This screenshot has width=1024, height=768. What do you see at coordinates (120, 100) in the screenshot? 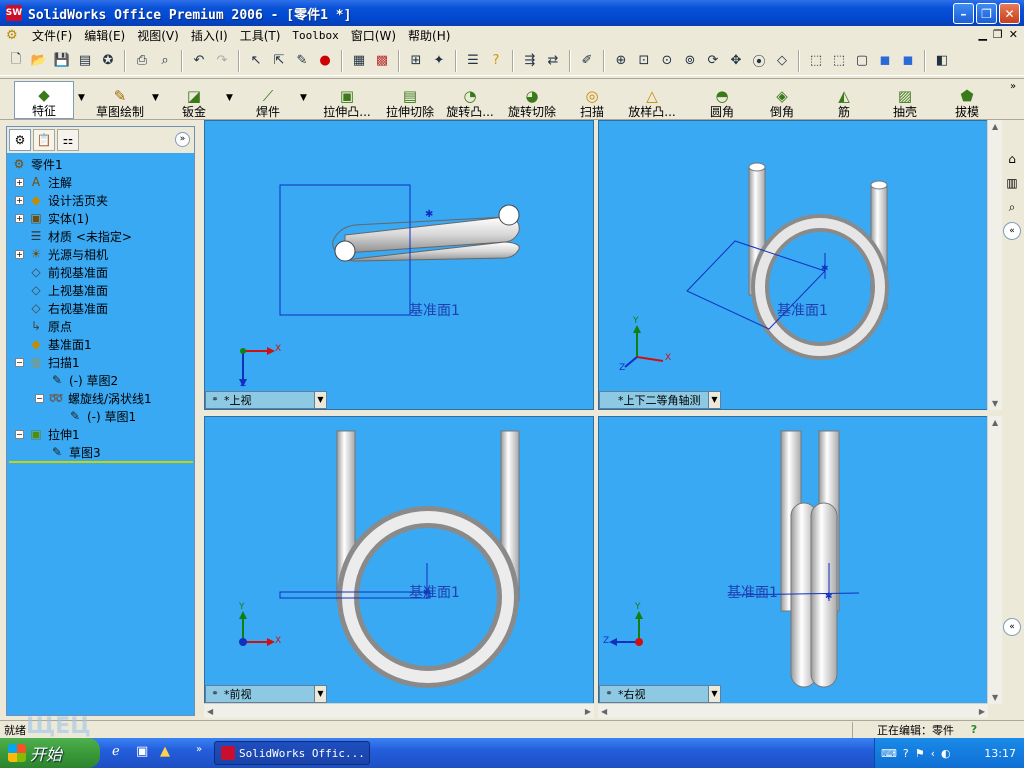
I see `sketch-tab-button: ✎ 草图绘制` at bounding box center [120, 100].